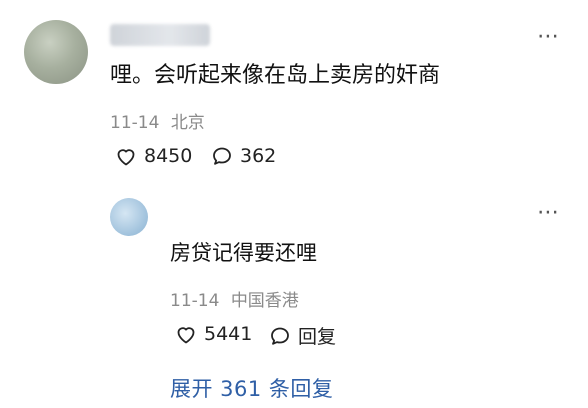 Image resolution: width=588 pixels, height=408 pixels. I want to click on reply-label: 回复, so click(317, 337).